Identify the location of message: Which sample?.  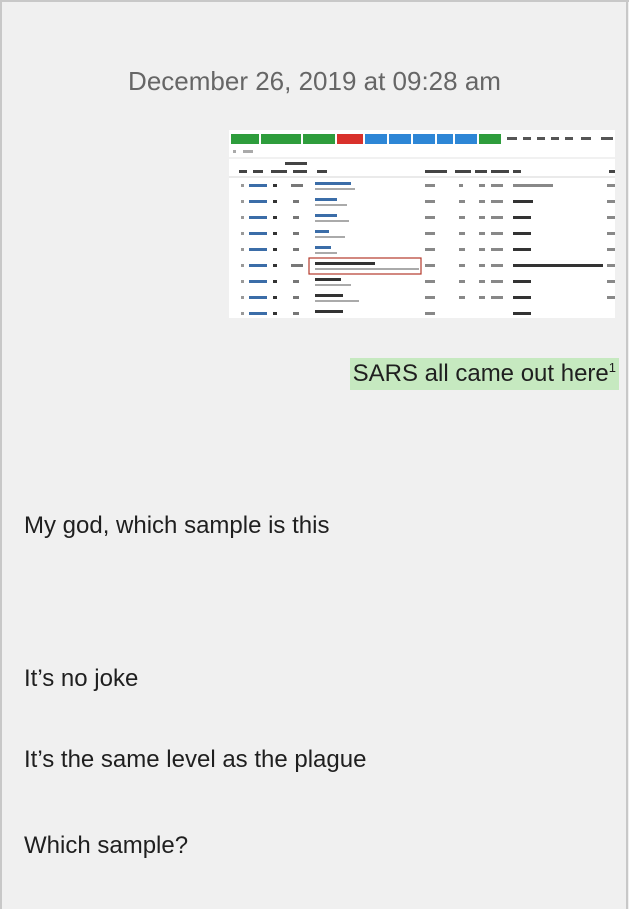
(106, 845).